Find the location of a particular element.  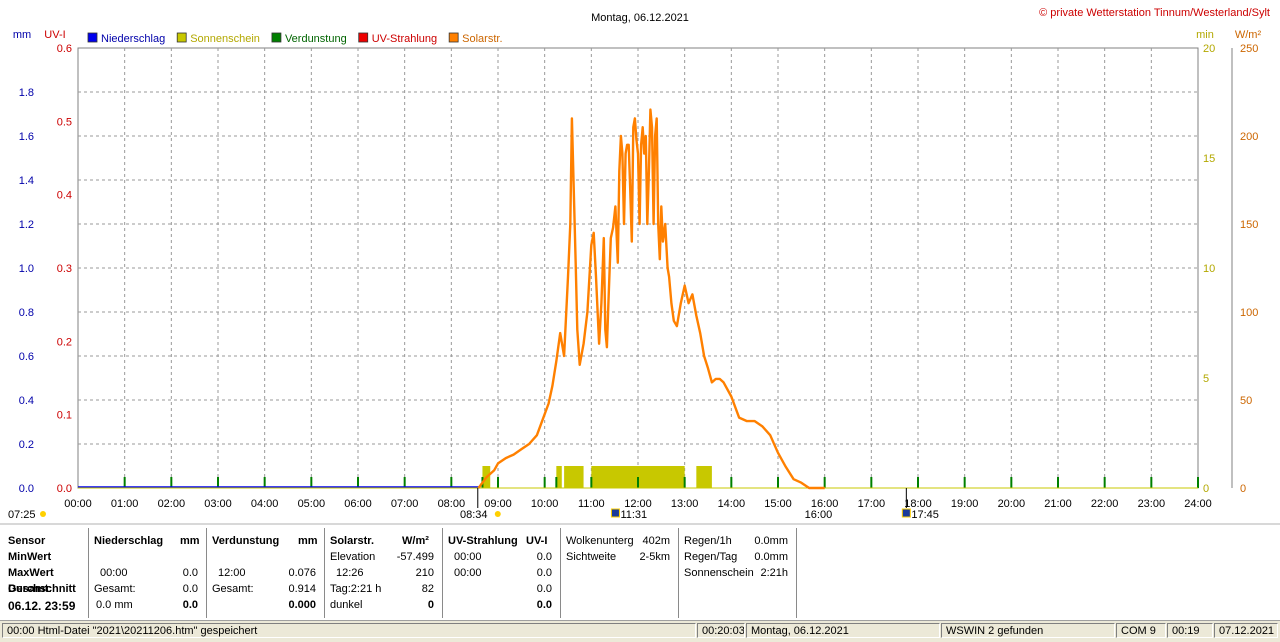

solar-dunkel-label: dunkel is located at coordinates (346, 605).